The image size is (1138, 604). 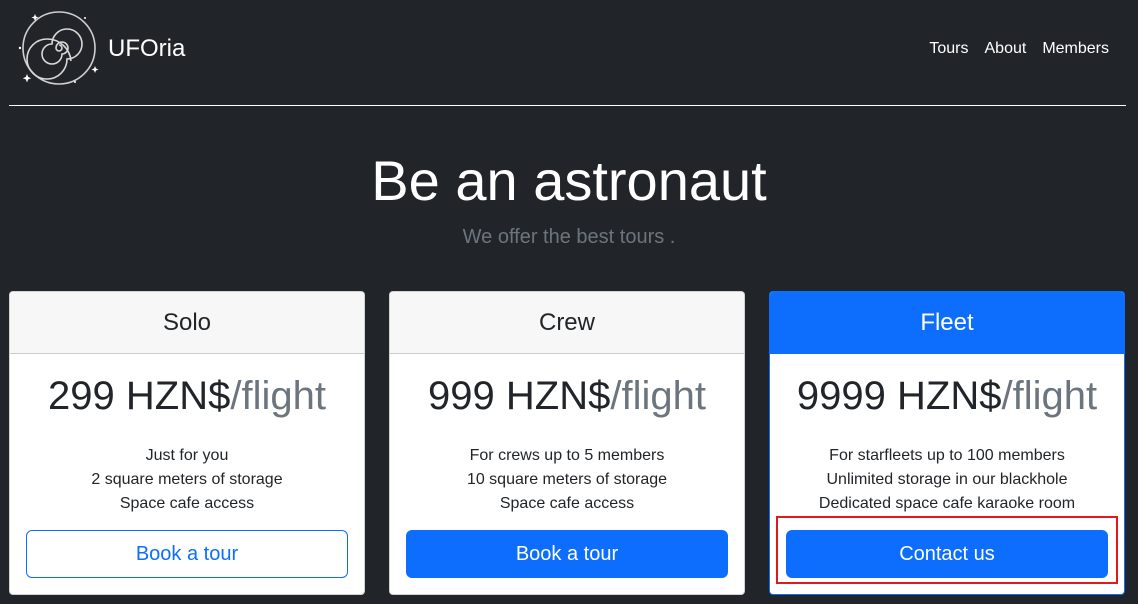 What do you see at coordinates (187, 455) in the screenshot?
I see `feature-item: Just for you` at bounding box center [187, 455].